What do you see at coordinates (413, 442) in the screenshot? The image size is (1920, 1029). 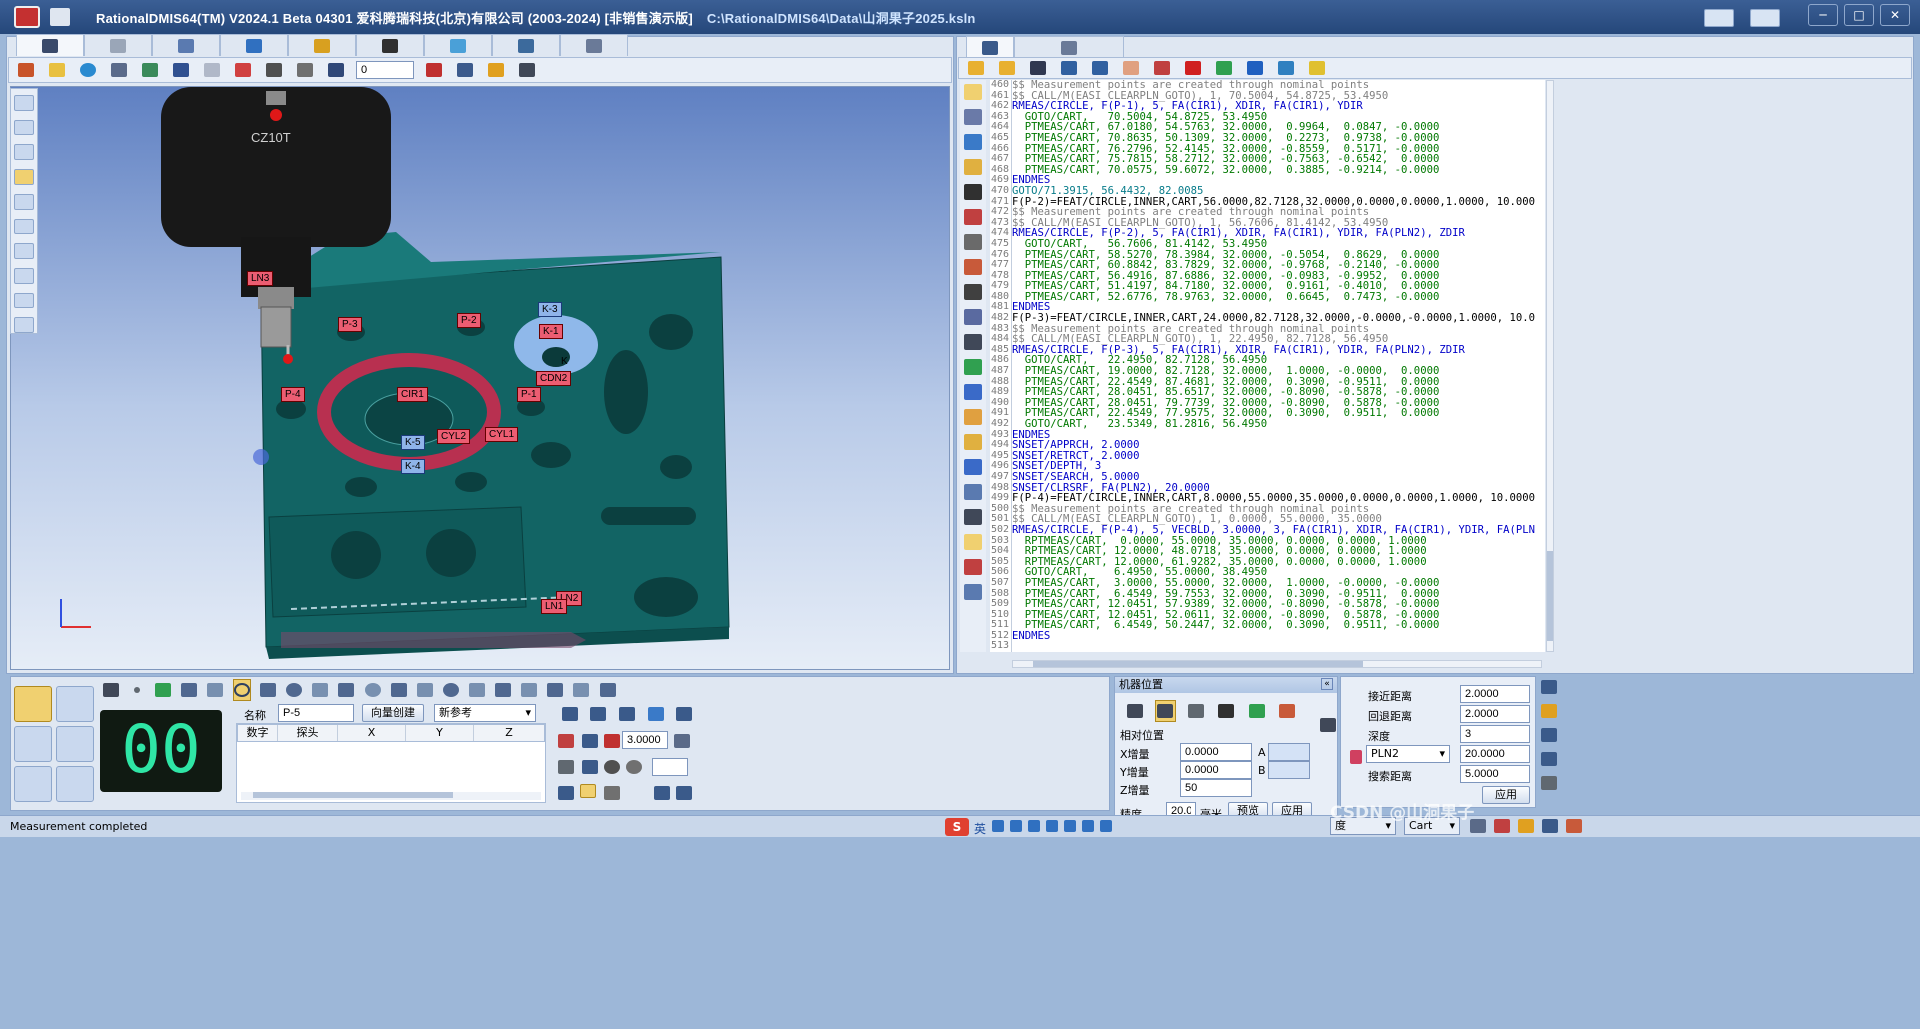 I see `feature-label-k5: K-5` at bounding box center [413, 442].